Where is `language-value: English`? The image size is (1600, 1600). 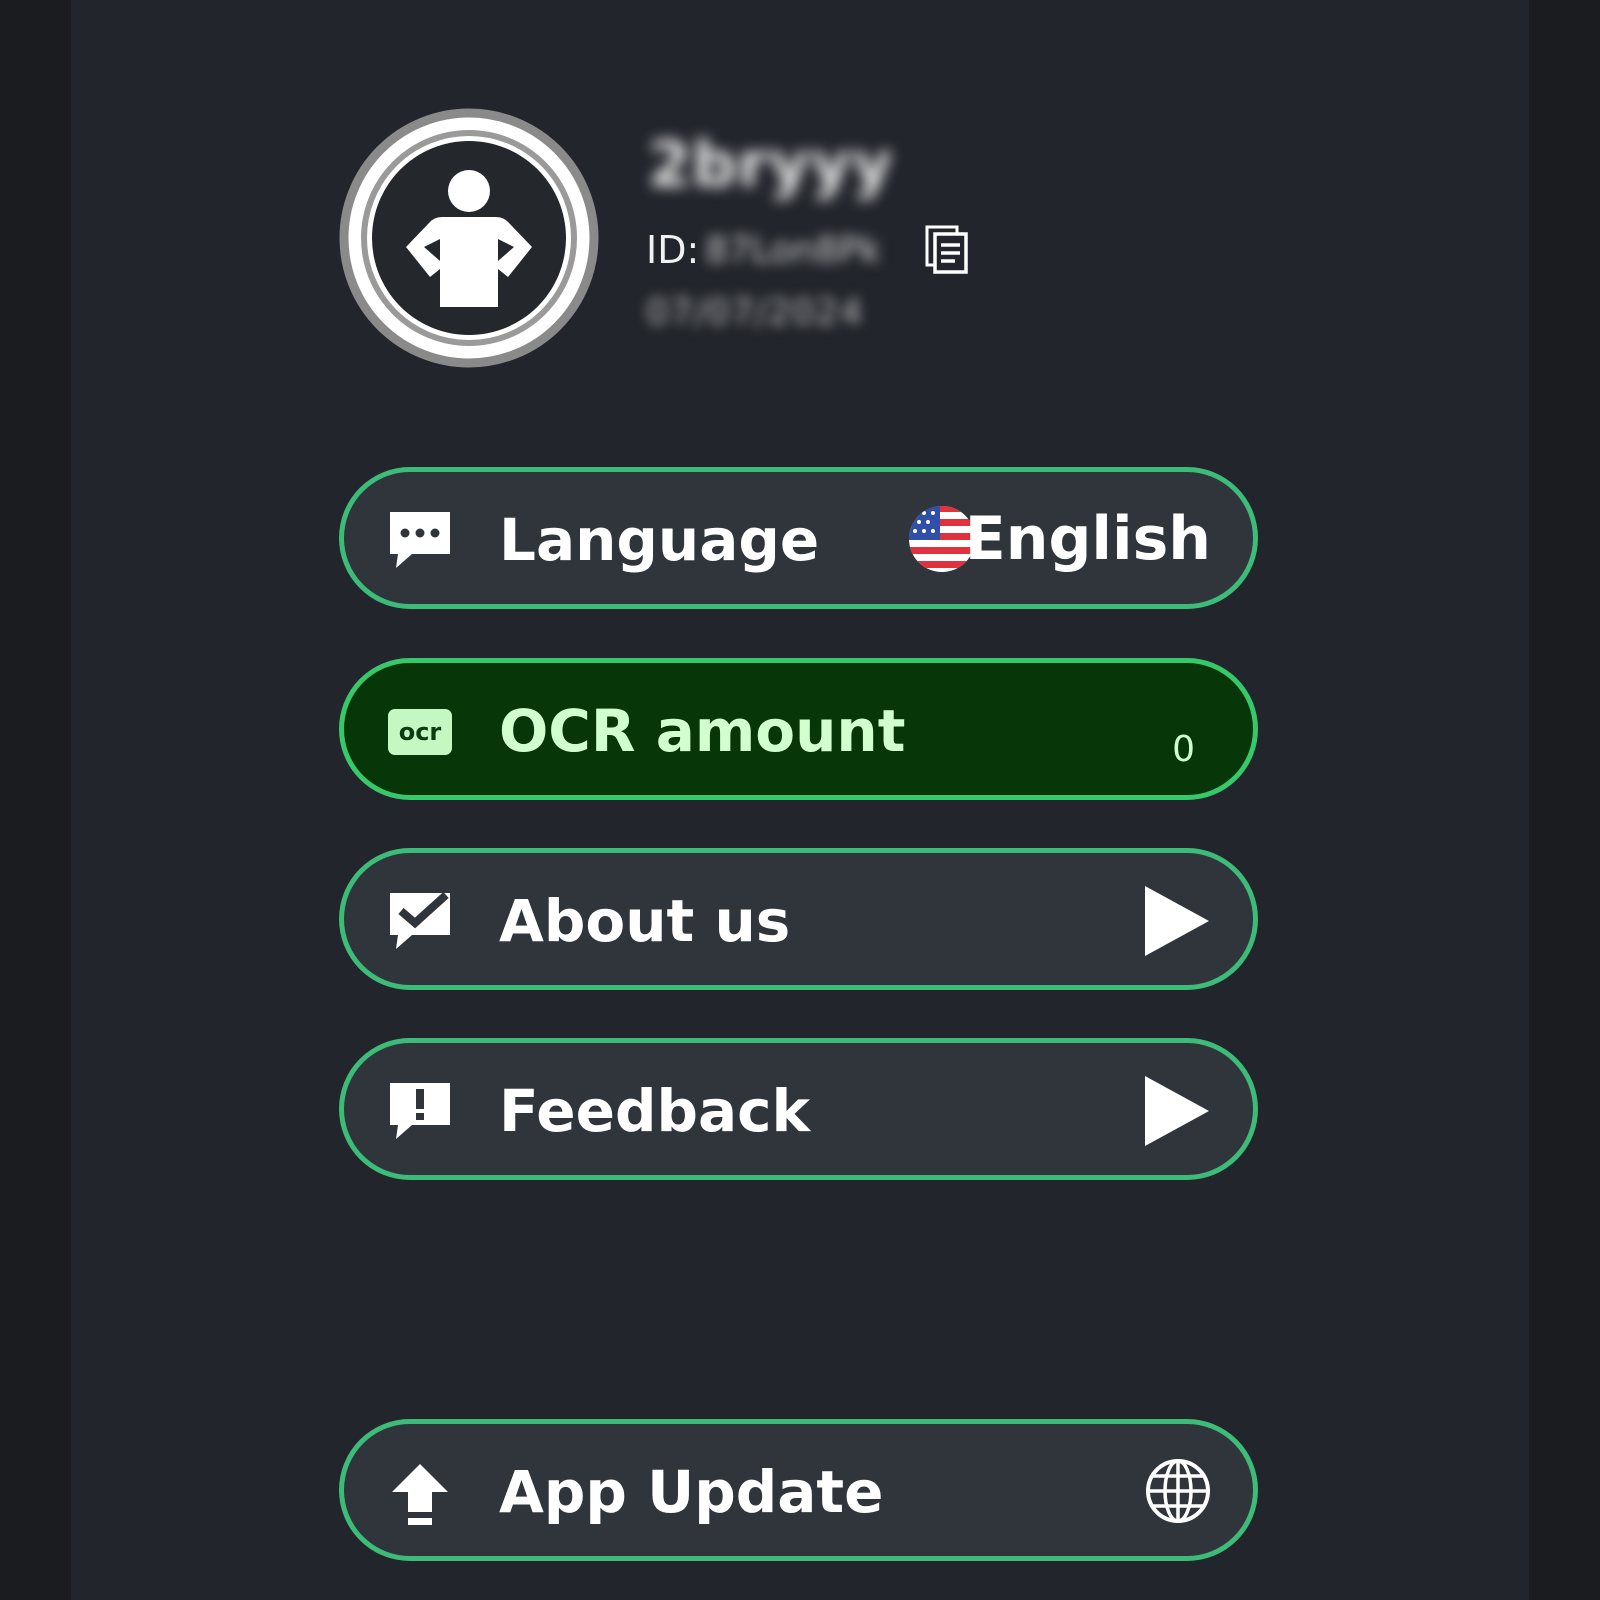
language-value: English is located at coordinates (1087, 539).